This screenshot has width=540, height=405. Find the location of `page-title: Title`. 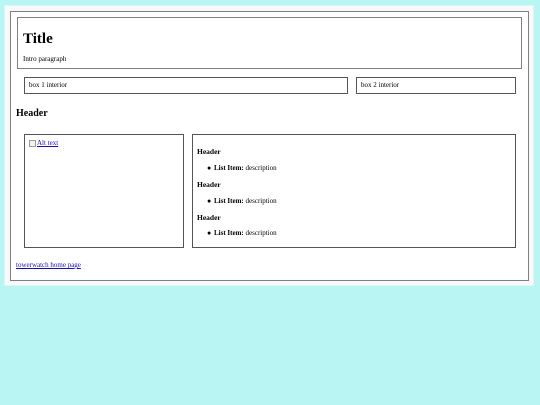

page-title: Title is located at coordinates (38, 39).